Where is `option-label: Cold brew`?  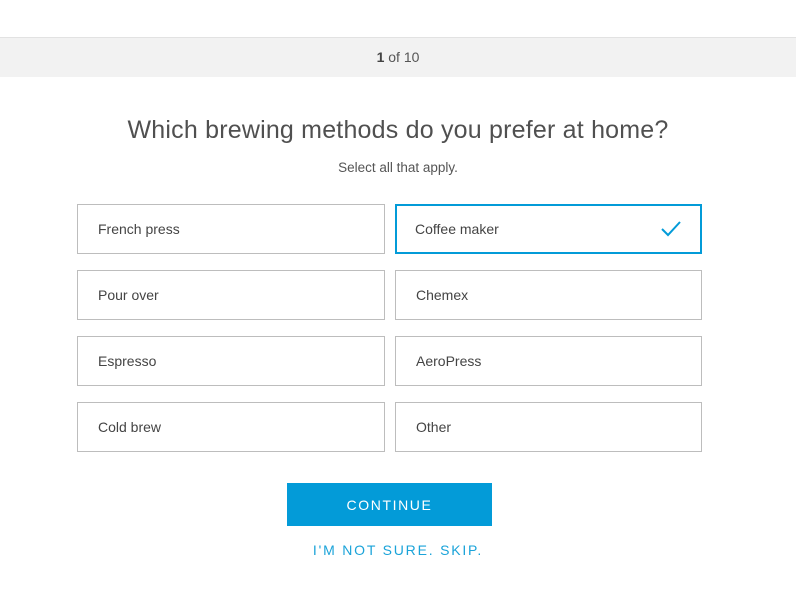 option-label: Cold brew is located at coordinates (130, 427).